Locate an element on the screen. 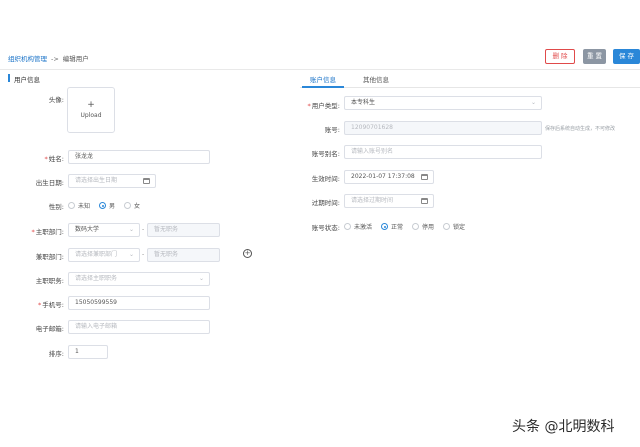  delete-button: 删 除 is located at coordinates (560, 56).